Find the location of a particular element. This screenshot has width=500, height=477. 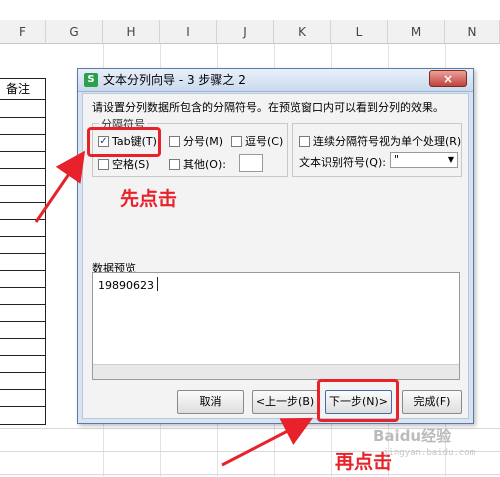

column-header-k: K is located at coordinates (302, 32).